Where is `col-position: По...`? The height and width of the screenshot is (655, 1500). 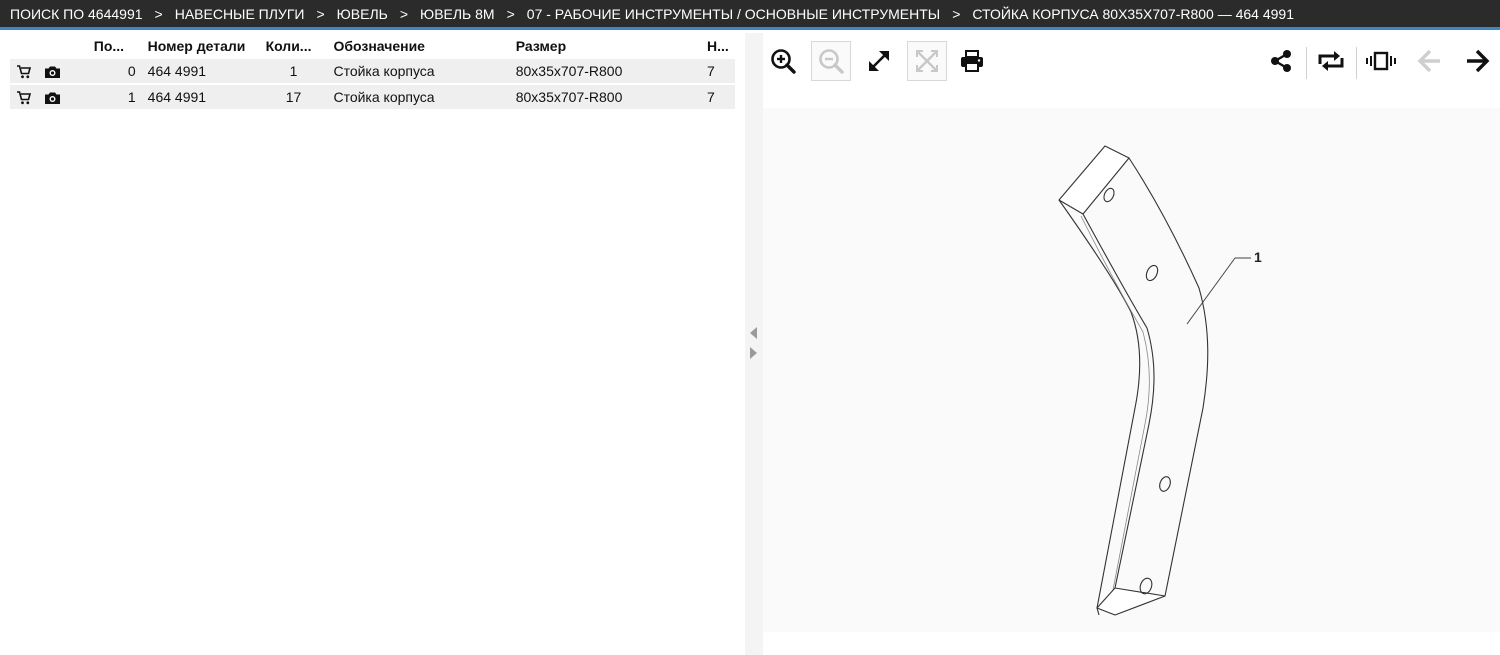 col-position: По... is located at coordinates (115, 46).